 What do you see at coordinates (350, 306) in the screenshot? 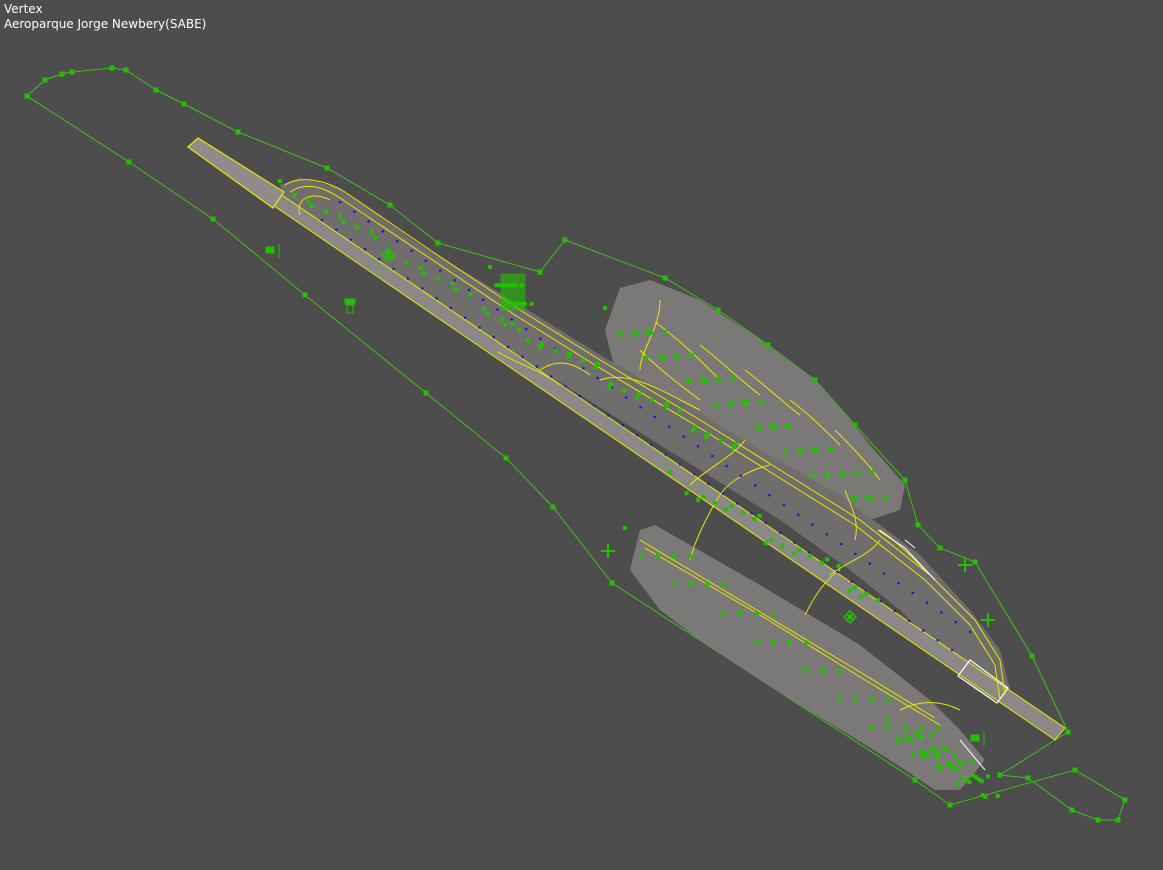
I see `tower-icon` at bounding box center [350, 306].